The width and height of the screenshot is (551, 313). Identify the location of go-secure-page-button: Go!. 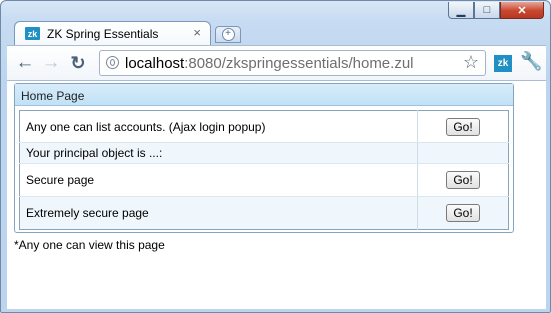
(463, 180).